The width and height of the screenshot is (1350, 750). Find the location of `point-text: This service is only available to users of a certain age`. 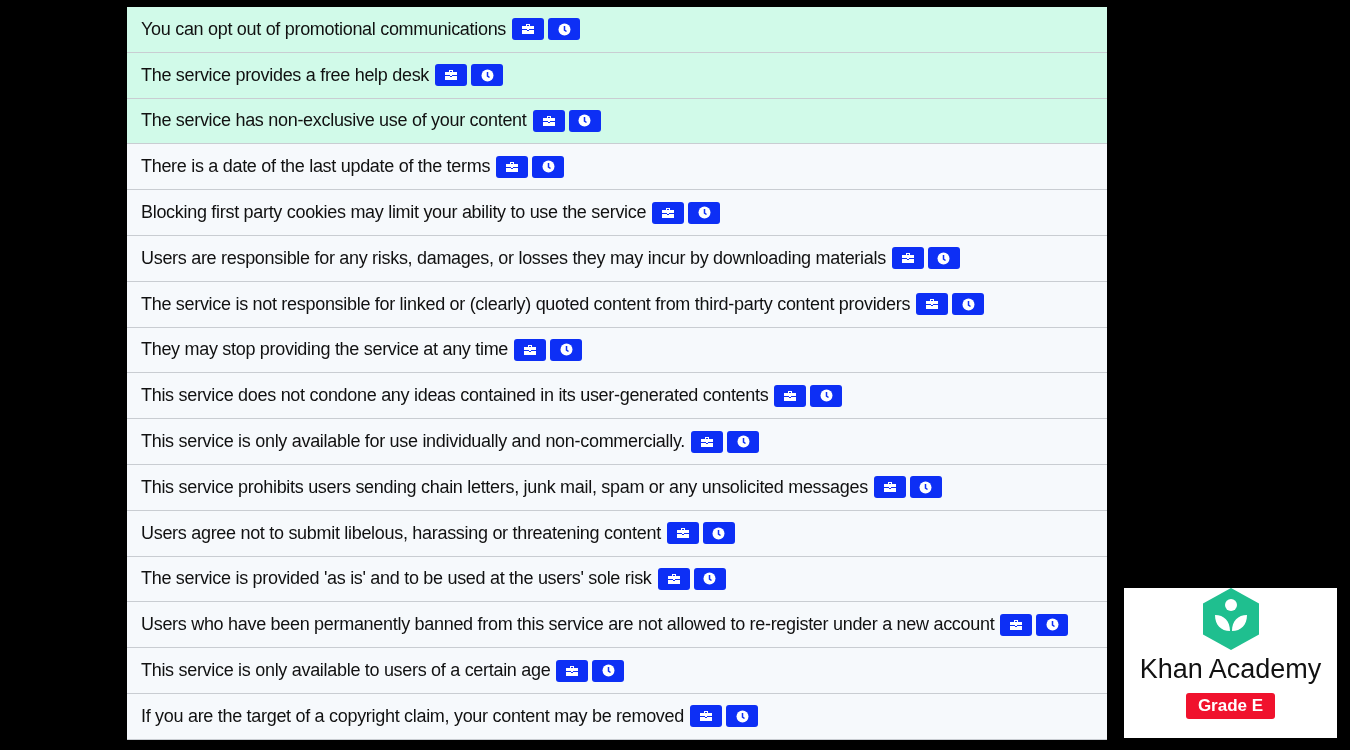

point-text: This service is only available to users of a certain age is located at coordinates (346, 671).